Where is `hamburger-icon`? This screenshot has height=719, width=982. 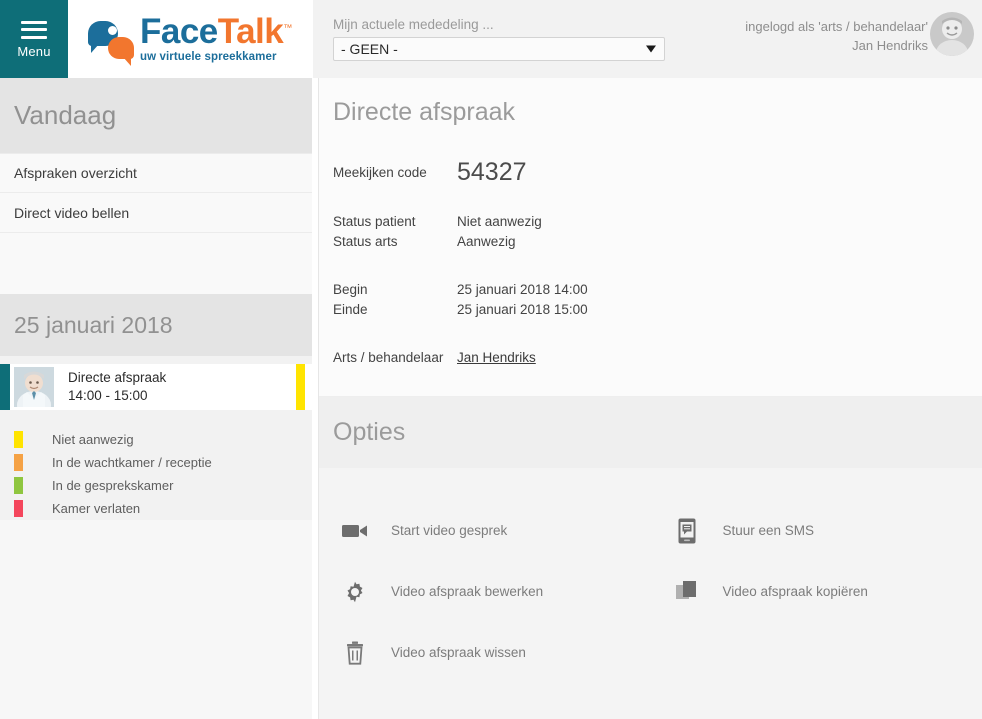
hamburger-icon is located at coordinates (34, 29).